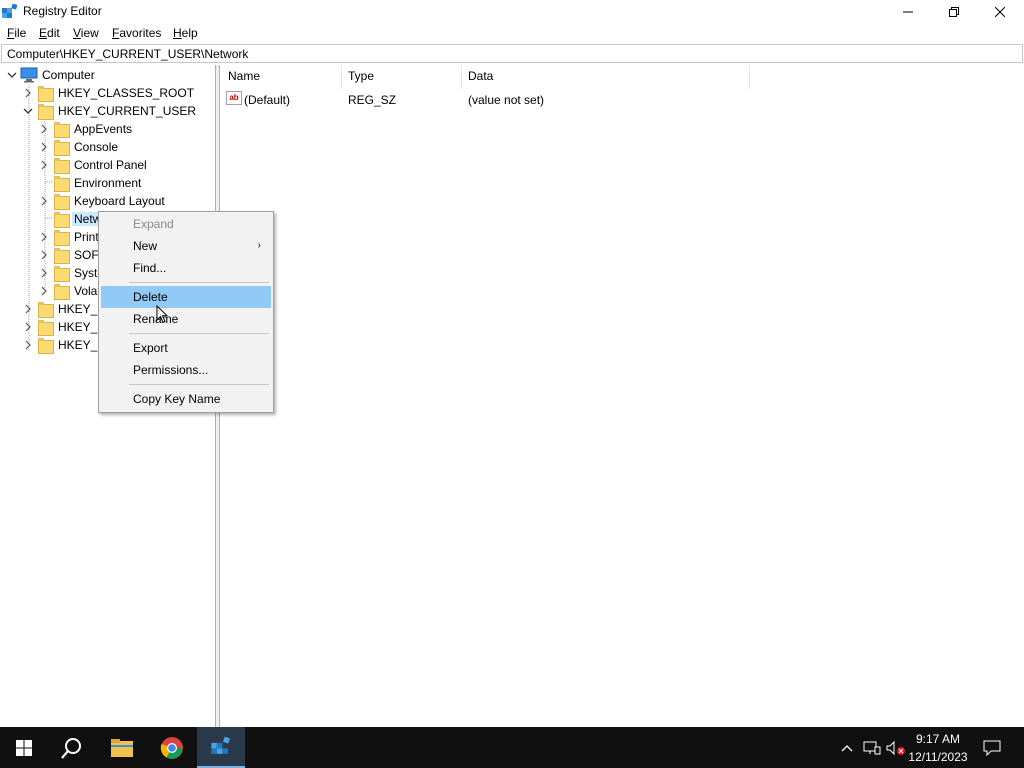 Image resolution: width=1024 pixels, height=768 pixels. I want to click on tree-item-keyboard-layout: Keyboard Layout, so click(107, 201).